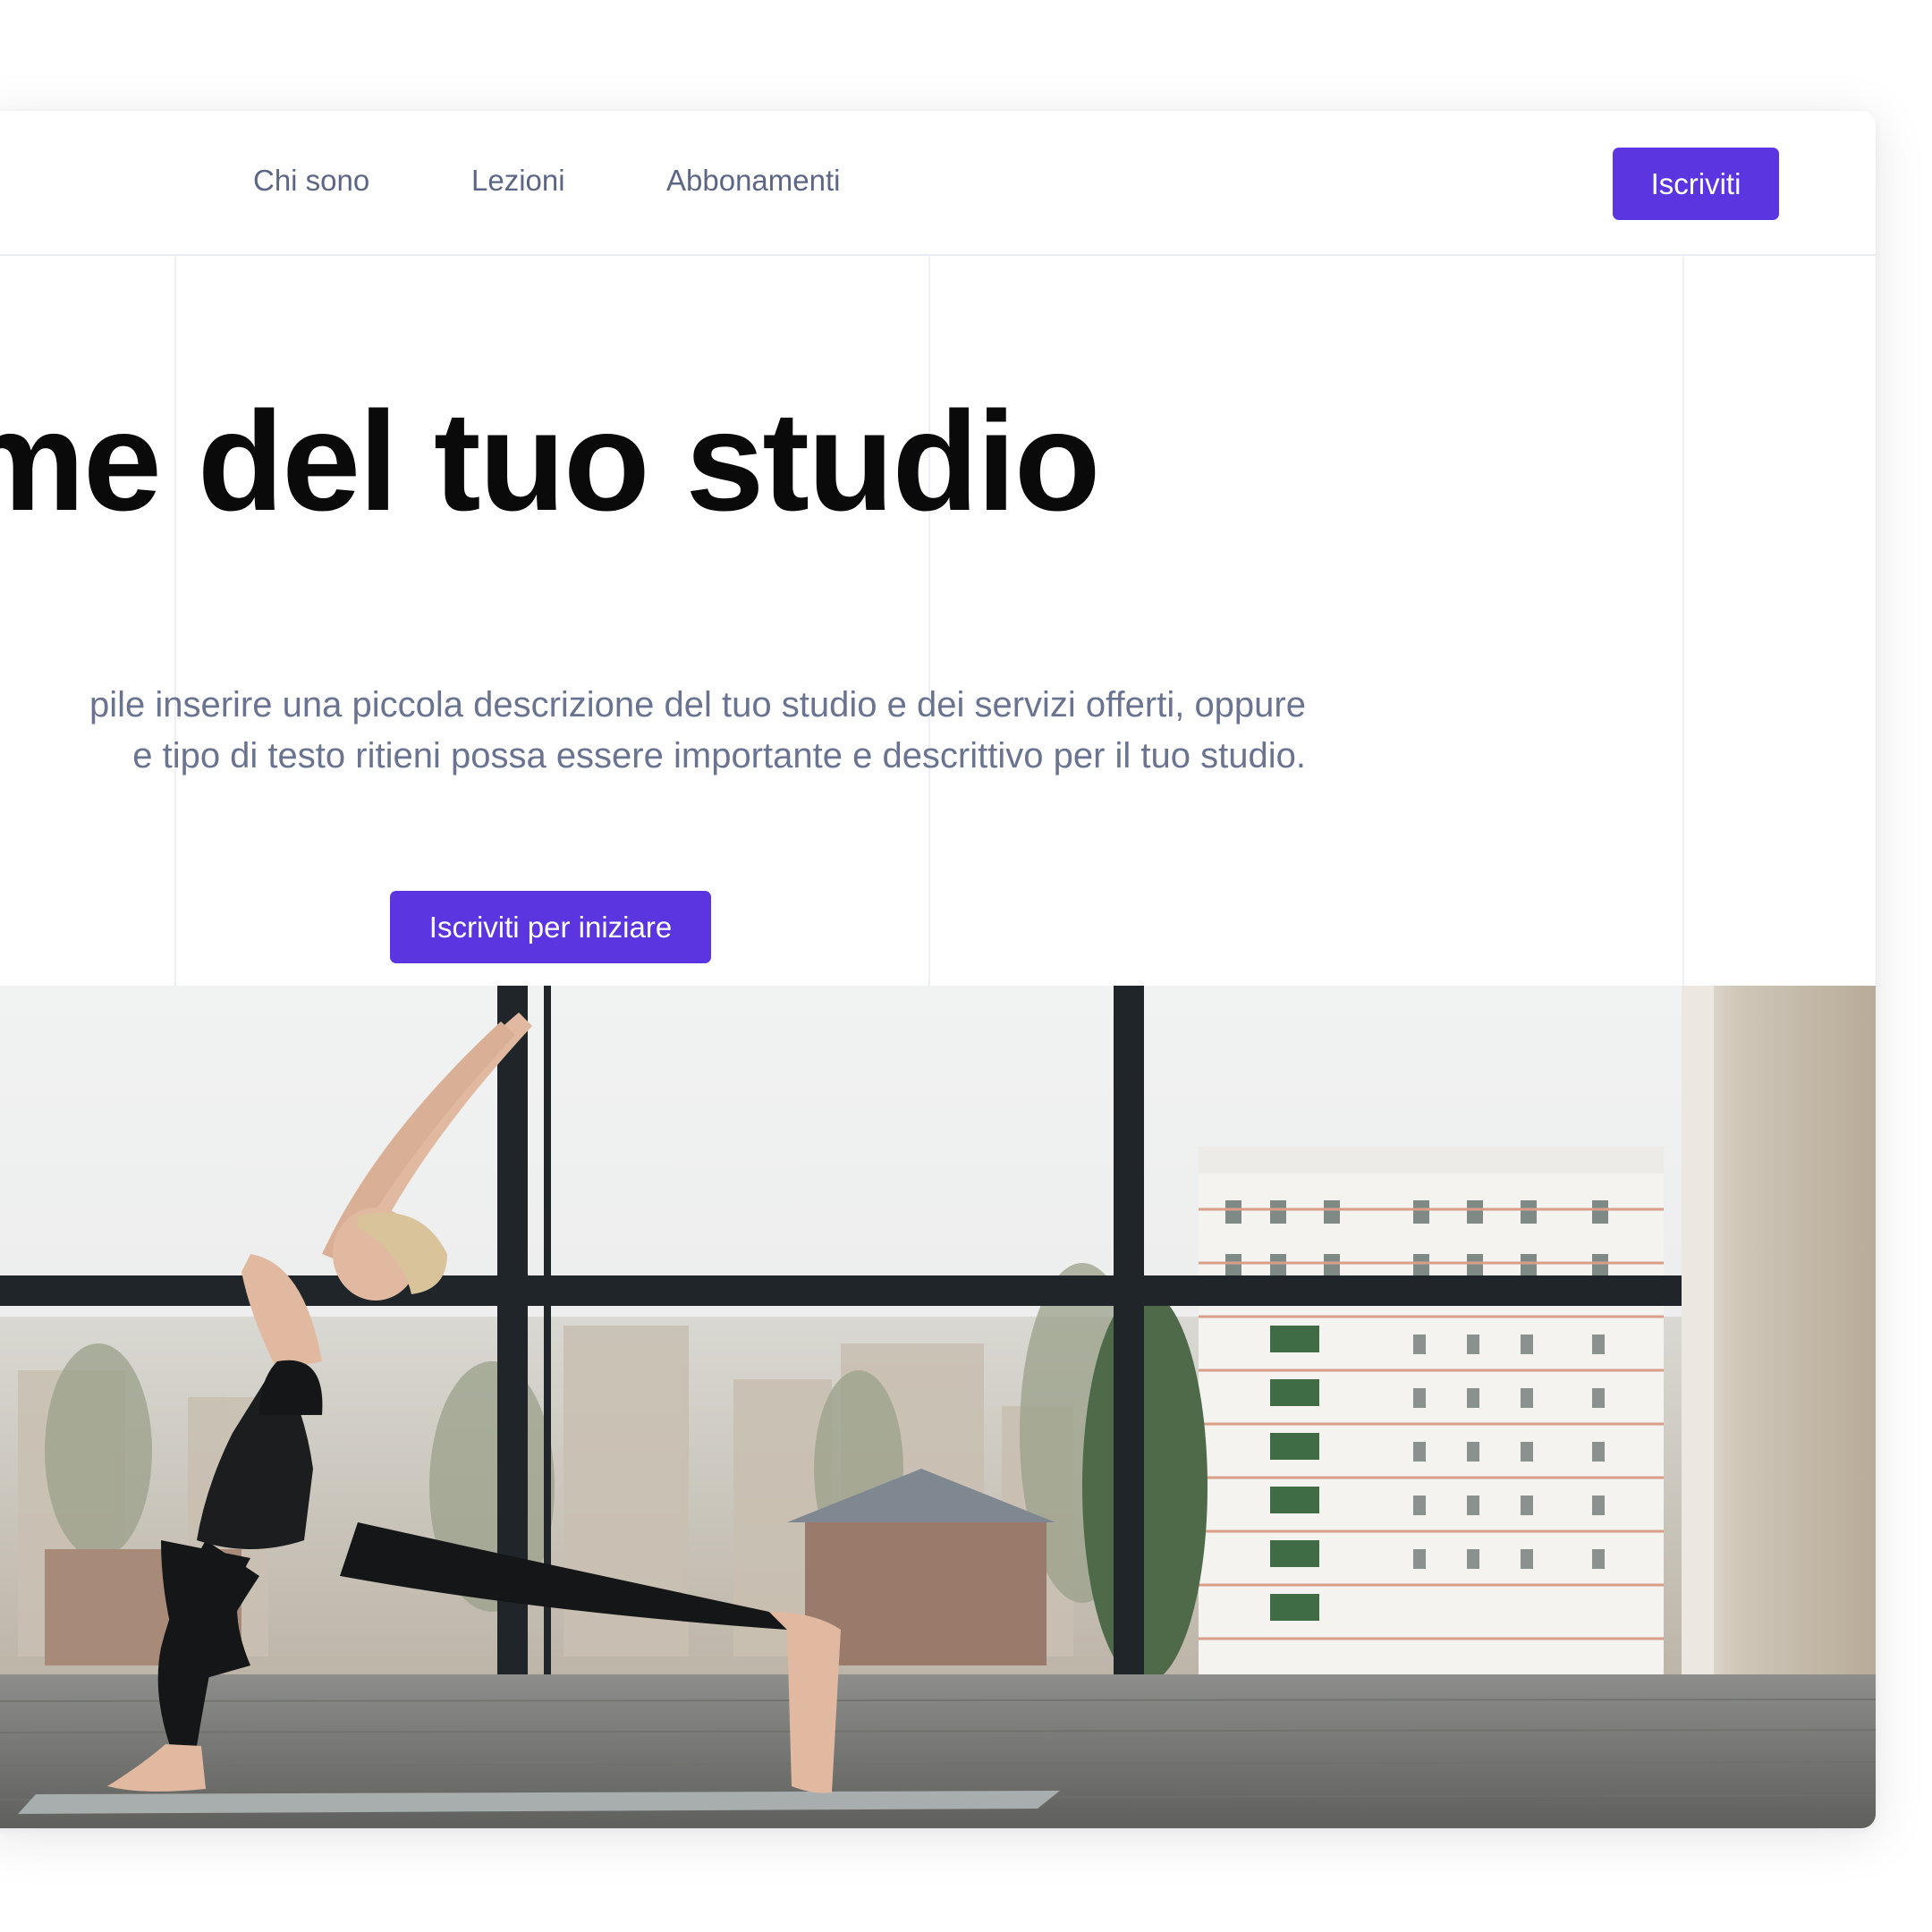  I want to click on nav-link-abbonamenti: Abbonamenti, so click(753, 180).